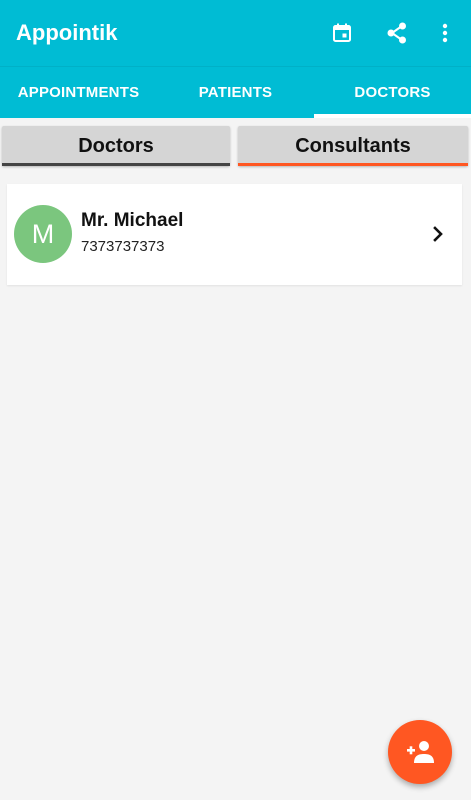 The height and width of the screenshot is (800, 471). What do you see at coordinates (342, 33) in the screenshot?
I see `calendar-icon` at bounding box center [342, 33].